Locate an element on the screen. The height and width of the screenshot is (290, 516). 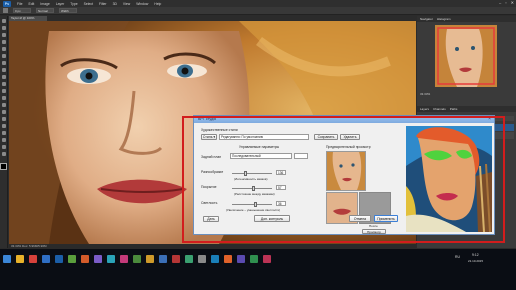
preview-before-picture is located at coordinates (346, 171).